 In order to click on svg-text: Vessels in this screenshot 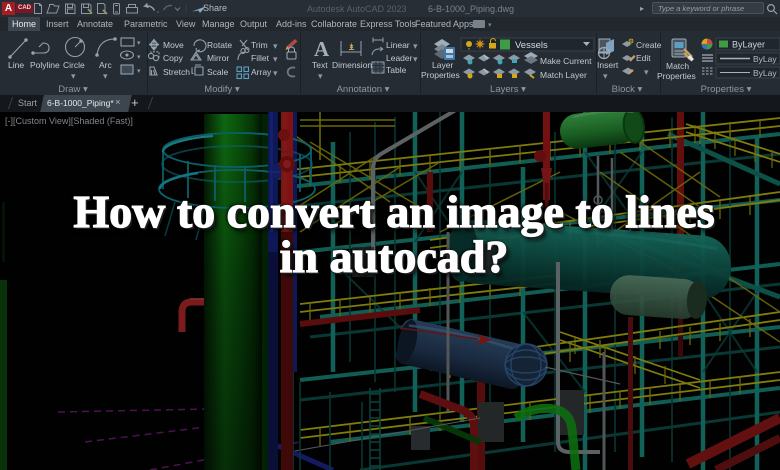, I will do `click(531, 45)`.